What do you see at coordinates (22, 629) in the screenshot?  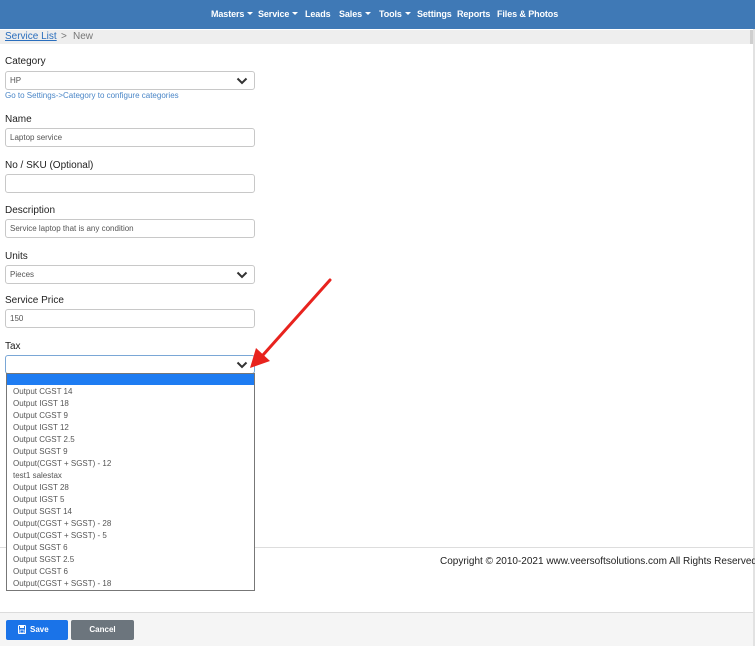 I see `floppy-disk-icon` at bounding box center [22, 629].